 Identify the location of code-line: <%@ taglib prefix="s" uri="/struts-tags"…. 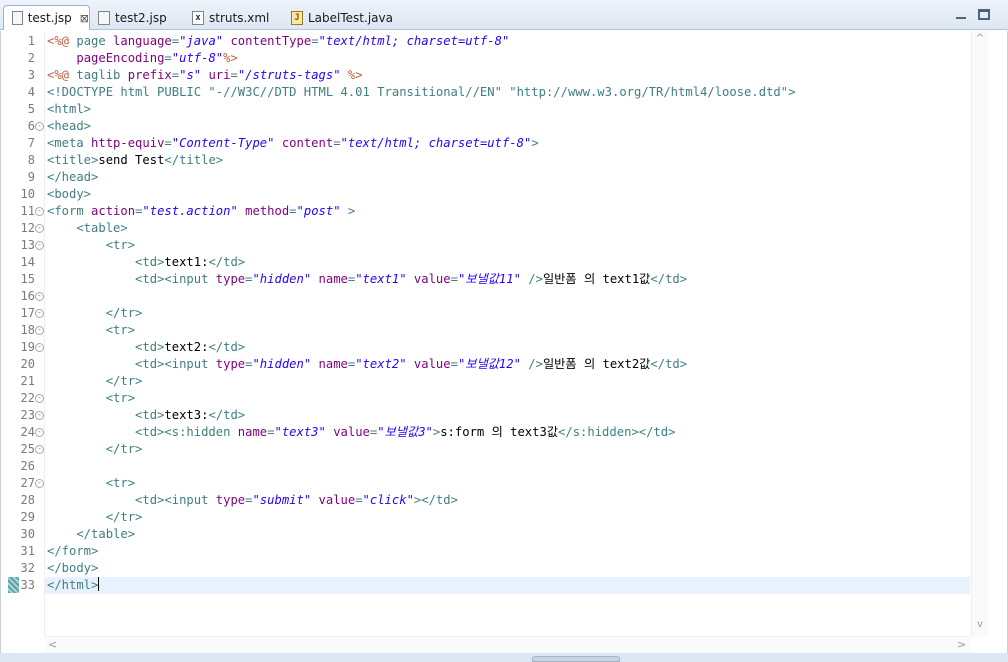
(205, 75).